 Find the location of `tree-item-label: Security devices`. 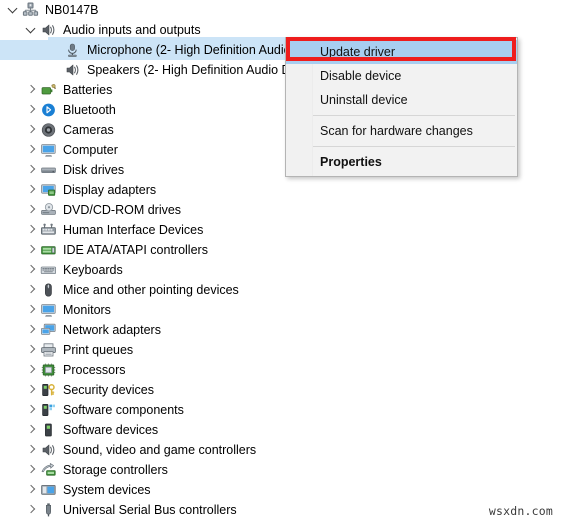

tree-item-label: Security devices is located at coordinates (109, 390).